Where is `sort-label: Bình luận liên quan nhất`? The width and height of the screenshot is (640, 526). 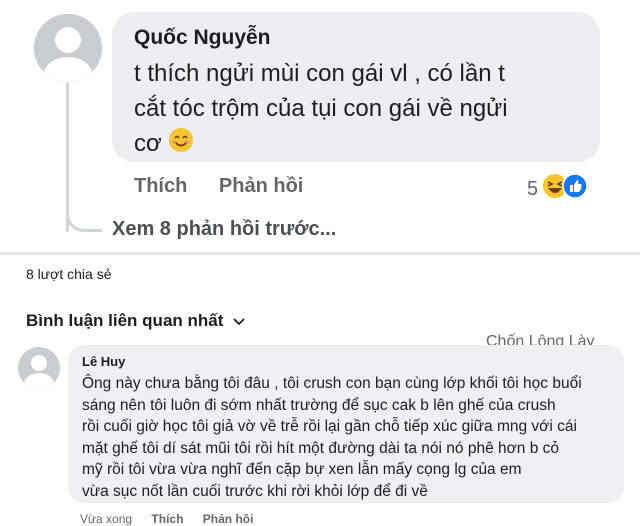 sort-label: Bình luận liên quan nhất is located at coordinates (125, 320).